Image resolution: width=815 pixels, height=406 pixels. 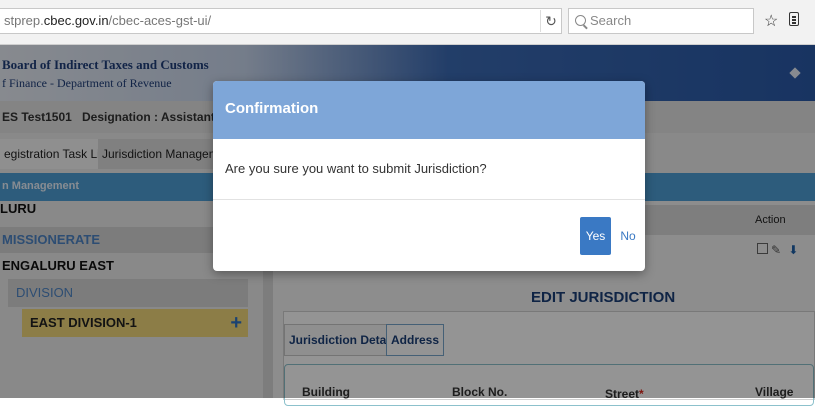 What do you see at coordinates (429, 110) in the screenshot?
I see `dialog-header: Confirmation` at bounding box center [429, 110].